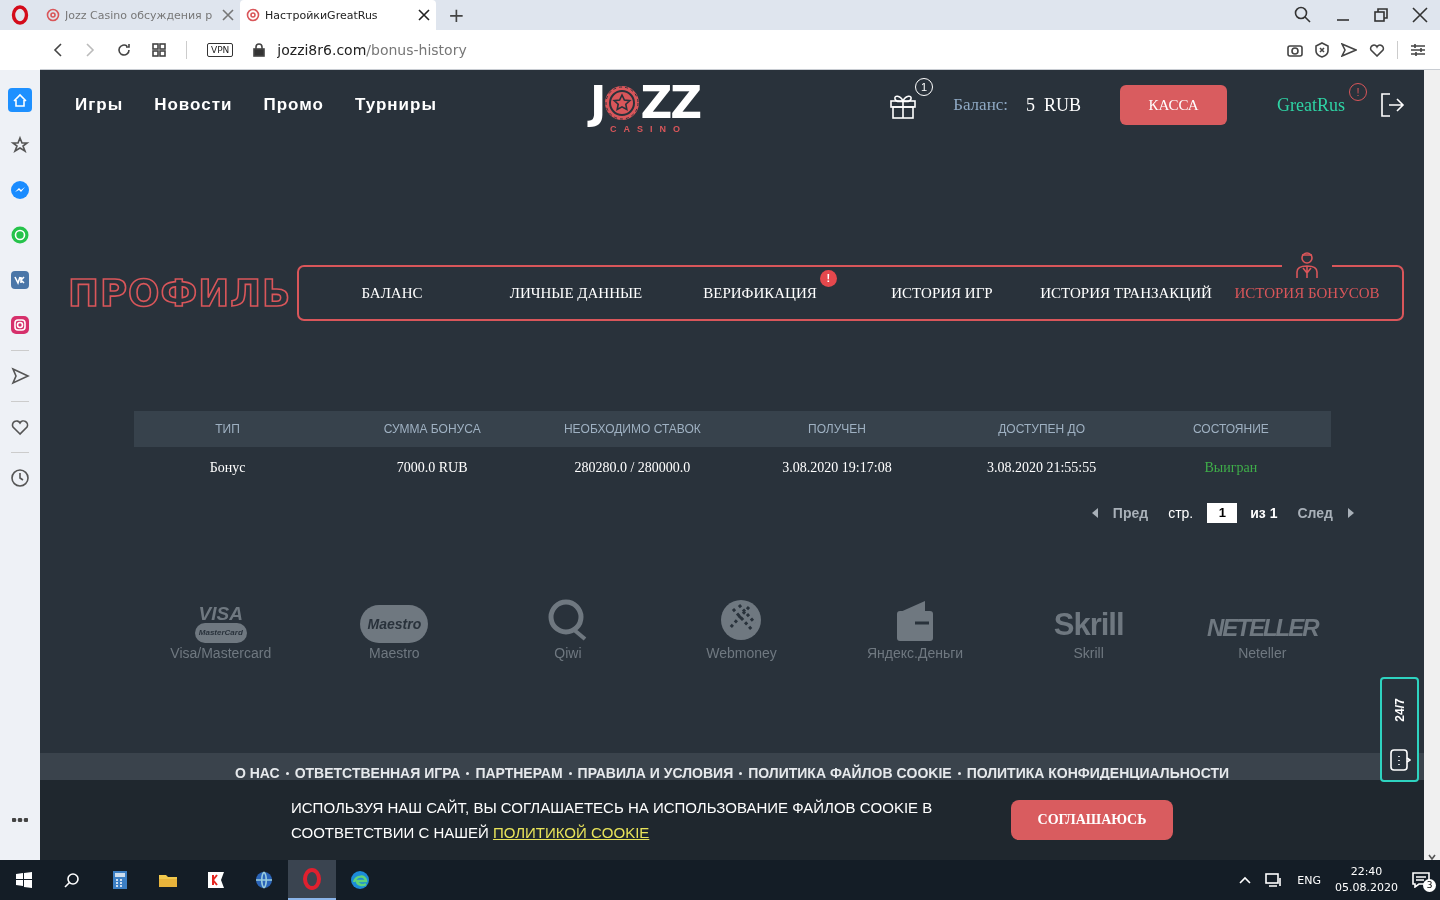 The height and width of the screenshot is (900, 1440). What do you see at coordinates (1432, 857) in the screenshot?
I see `scroll-down-icon` at bounding box center [1432, 857].